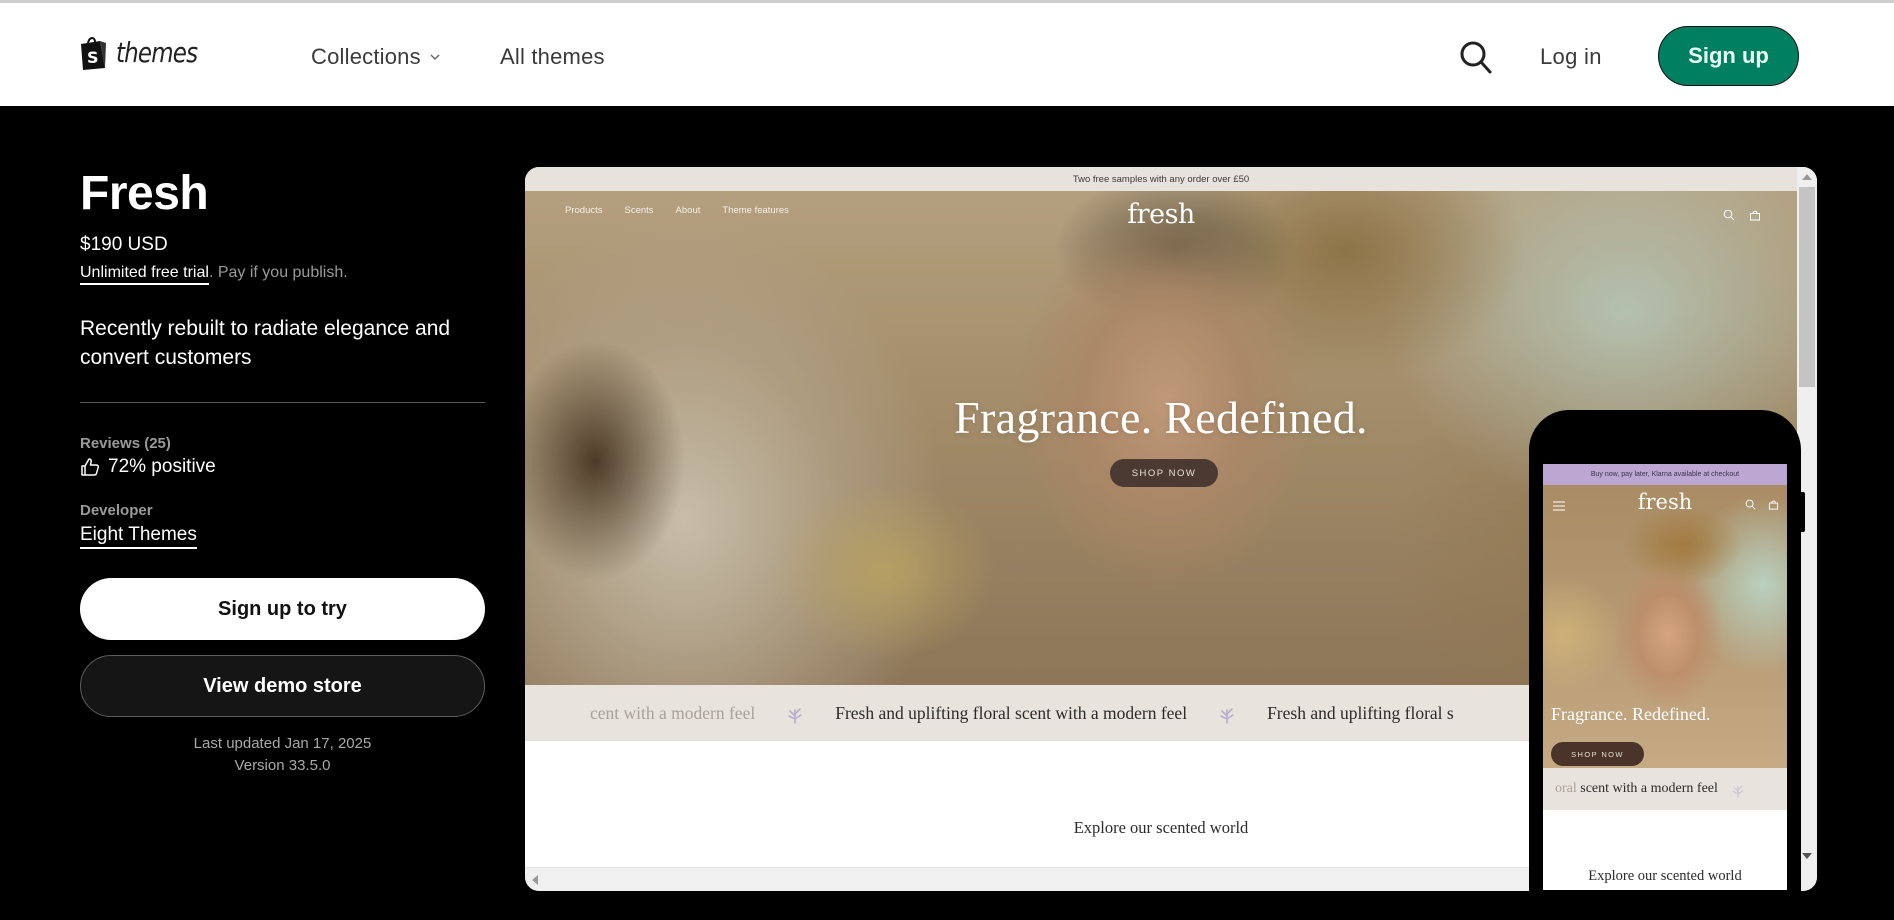  I want to click on preview-announcement-bar: Two free samples with any order over £50, so click(1161, 179).